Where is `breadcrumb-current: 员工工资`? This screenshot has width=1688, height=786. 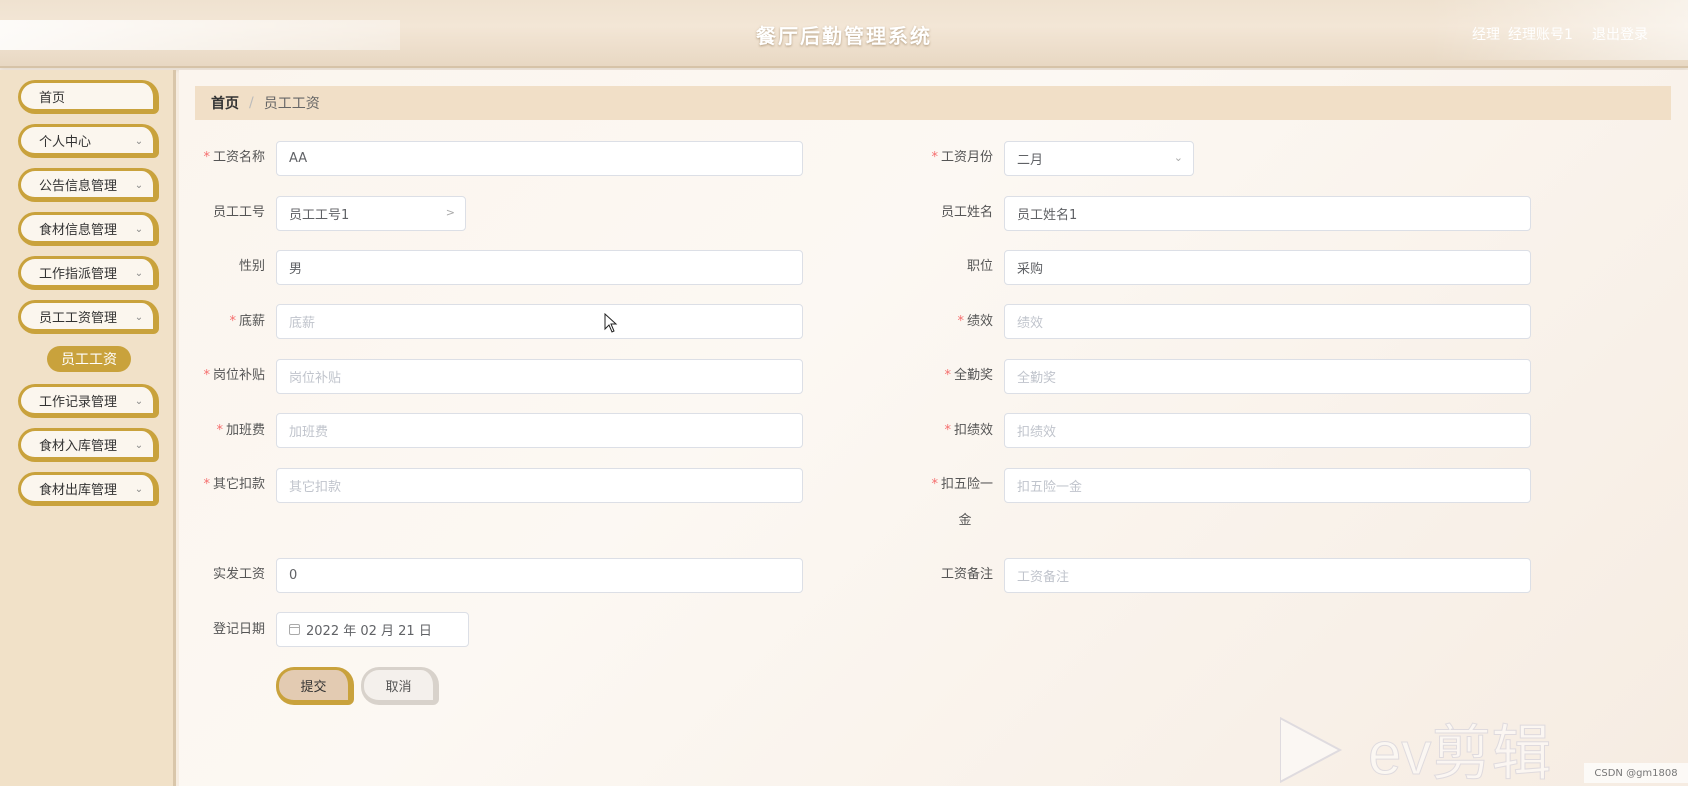
breadcrumb-current: 员工工资 is located at coordinates (291, 104).